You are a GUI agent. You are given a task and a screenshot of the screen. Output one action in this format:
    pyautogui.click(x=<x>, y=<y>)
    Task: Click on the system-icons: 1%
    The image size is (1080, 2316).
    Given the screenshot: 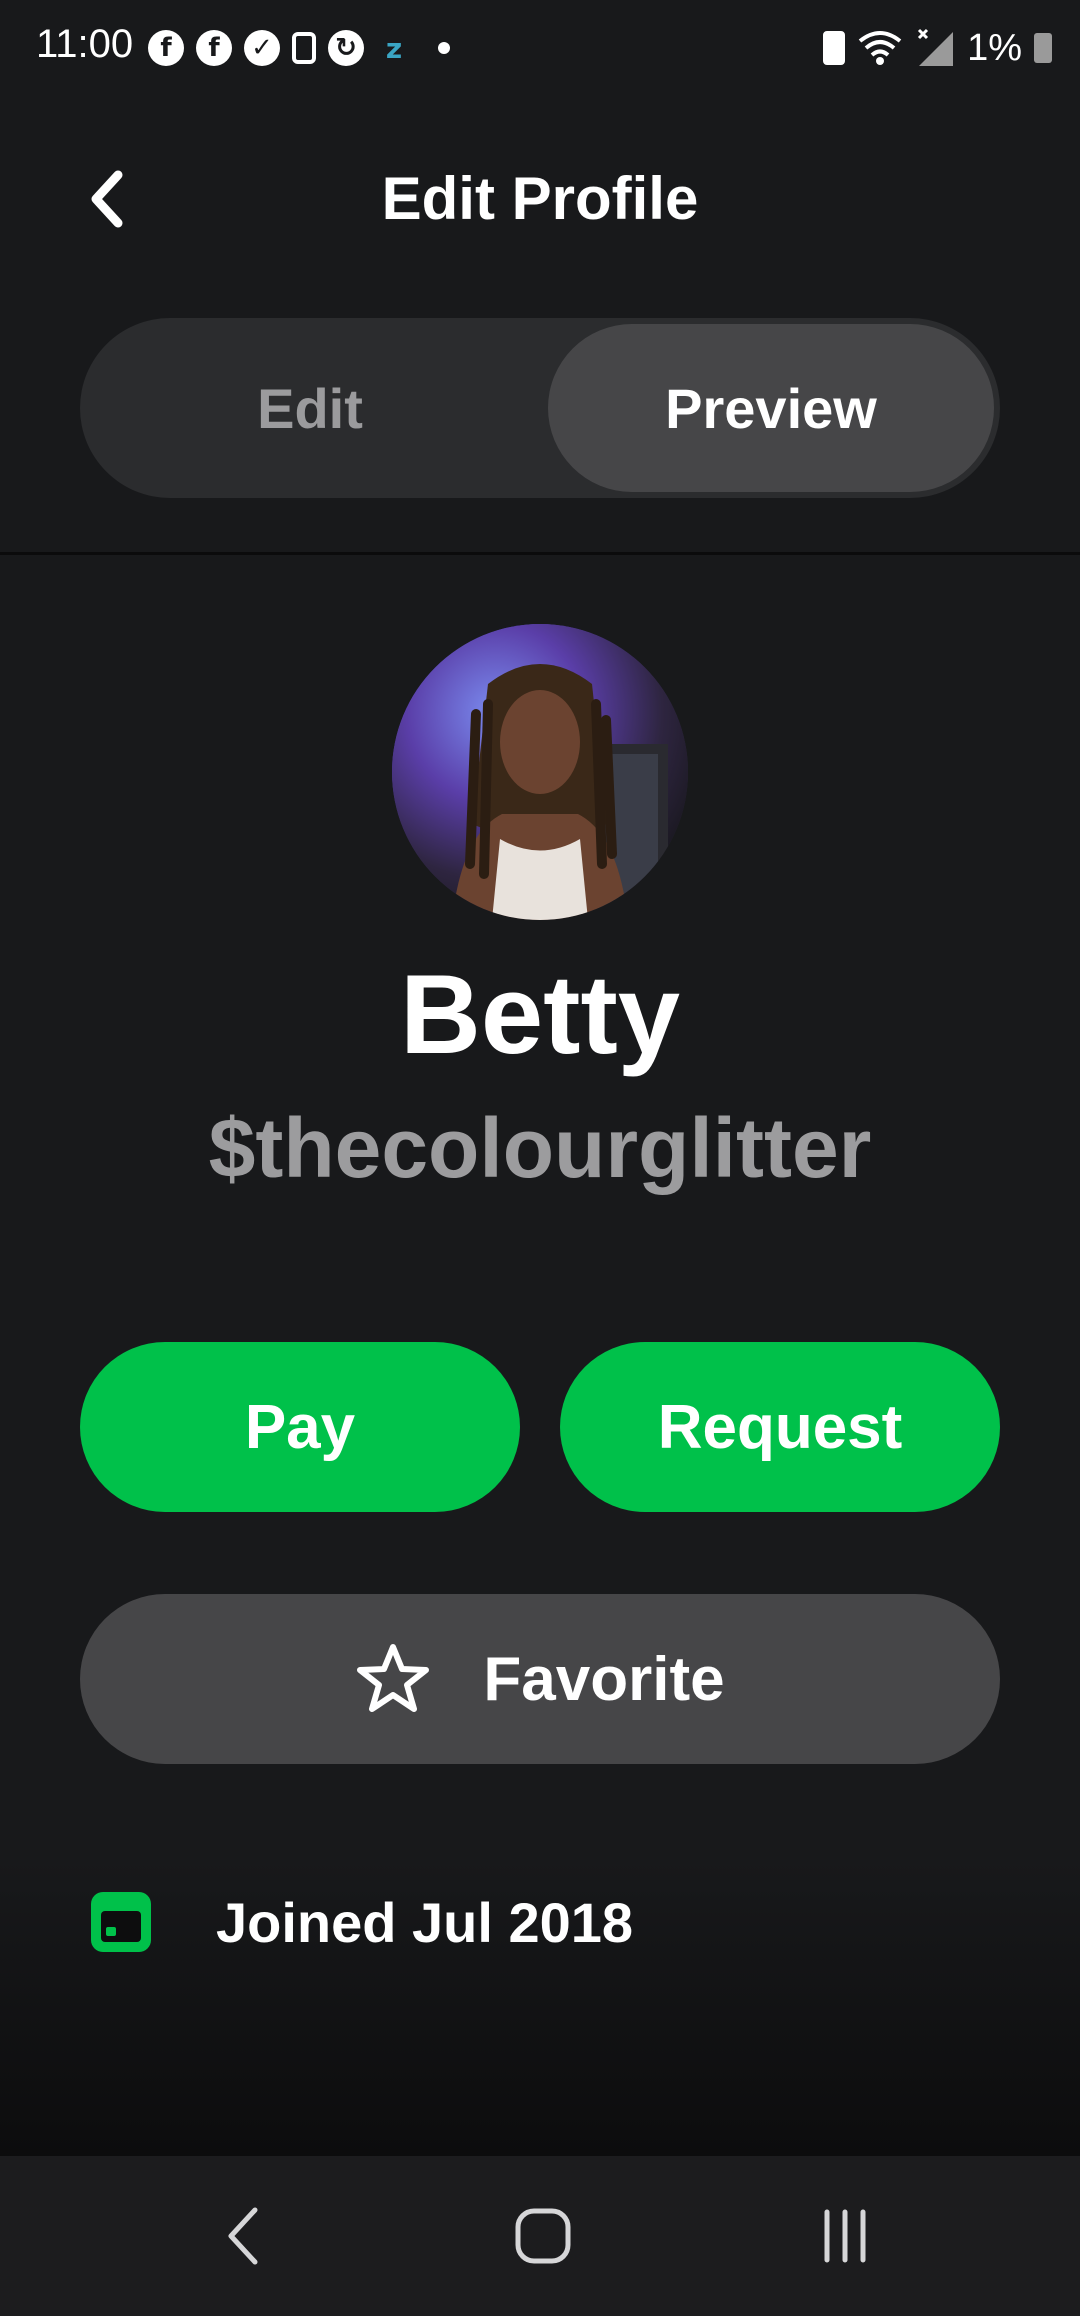 What is the action you would take?
    pyautogui.click(x=937, y=48)
    